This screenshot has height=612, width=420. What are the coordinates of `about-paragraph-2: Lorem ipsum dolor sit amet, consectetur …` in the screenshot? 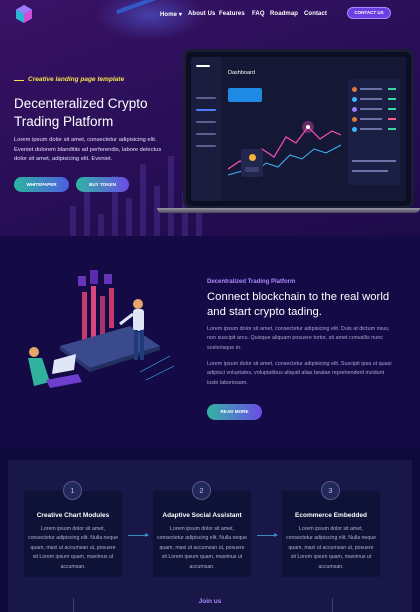 It's located at (299, 373).